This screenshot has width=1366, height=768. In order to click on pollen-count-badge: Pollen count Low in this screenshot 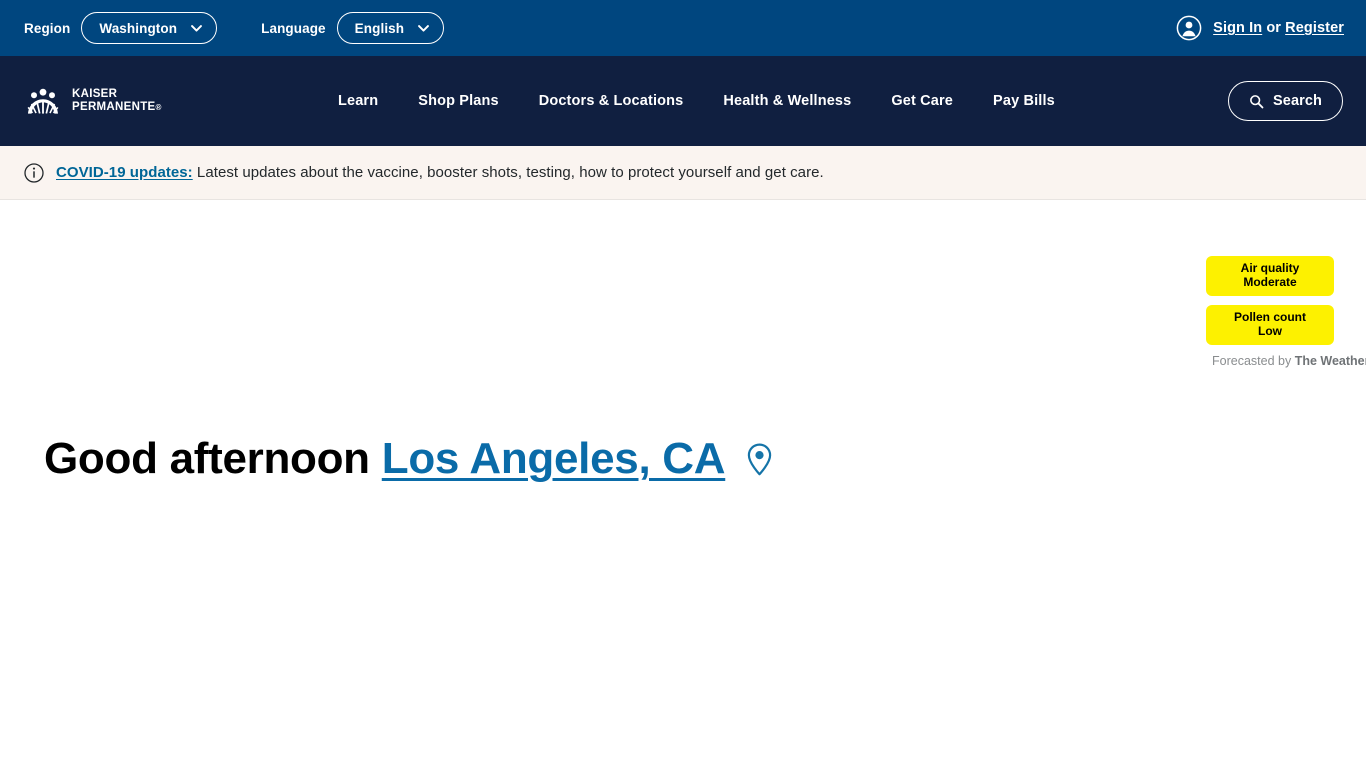, I will do `click(1270, 325)`.